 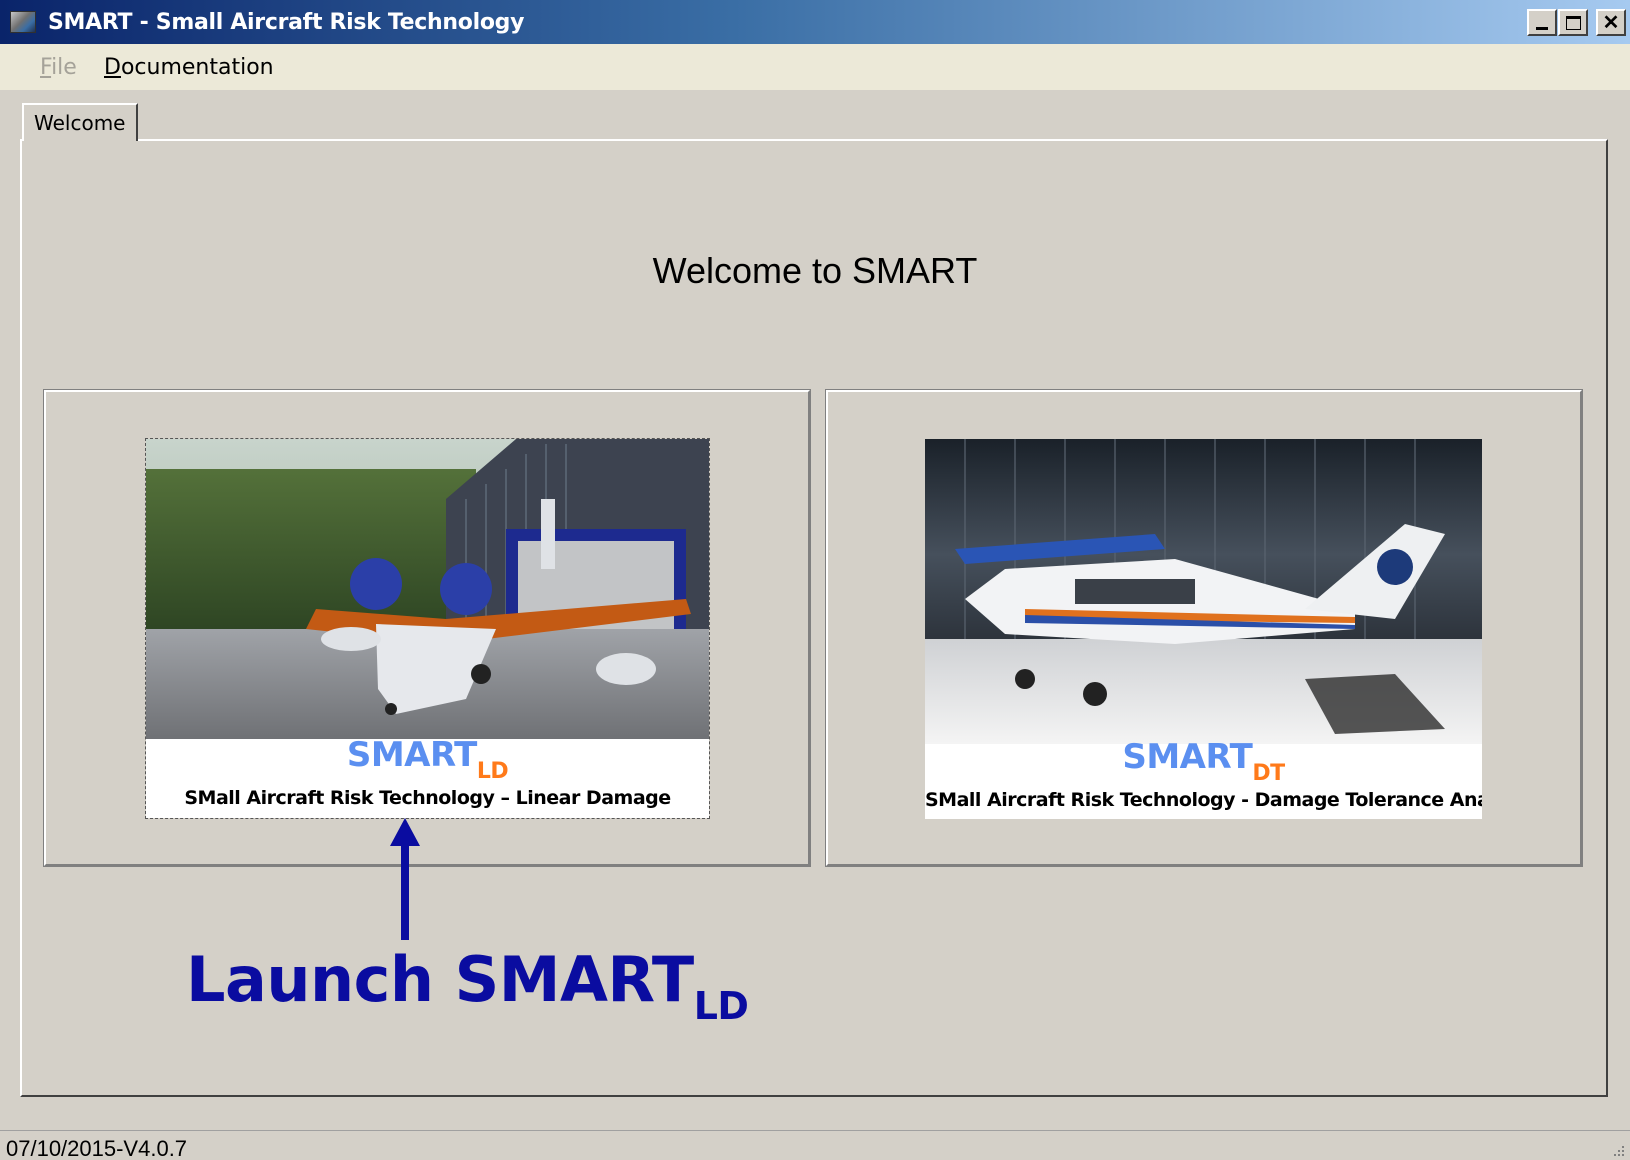 What do you see at coordinates (1542, 28) in the screenshot?
I see `minimize-icon` at bounding box center [1542, 28].